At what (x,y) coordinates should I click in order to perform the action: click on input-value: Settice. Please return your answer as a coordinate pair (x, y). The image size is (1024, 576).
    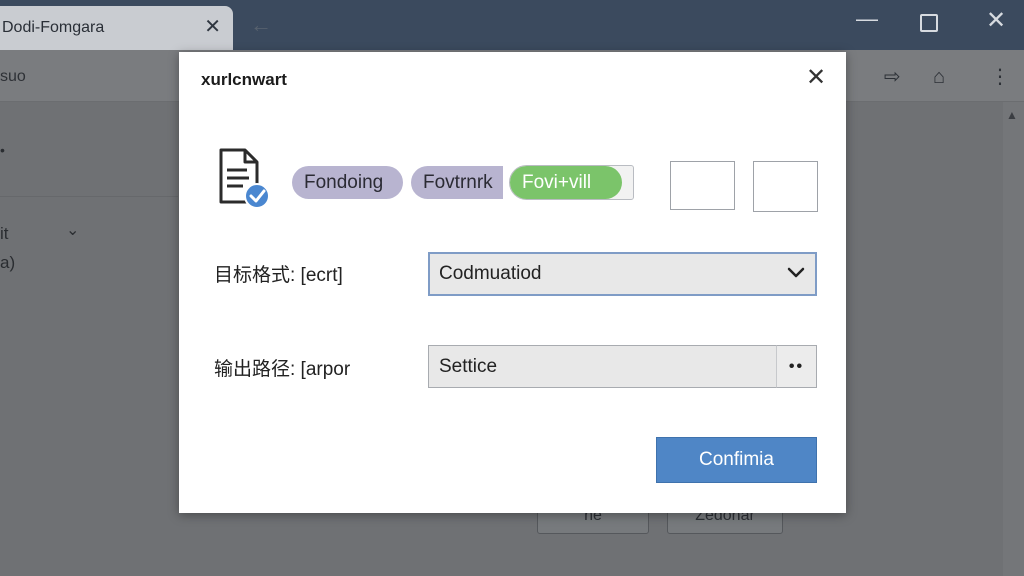
    Looking at the image, I should click on (468, 366).